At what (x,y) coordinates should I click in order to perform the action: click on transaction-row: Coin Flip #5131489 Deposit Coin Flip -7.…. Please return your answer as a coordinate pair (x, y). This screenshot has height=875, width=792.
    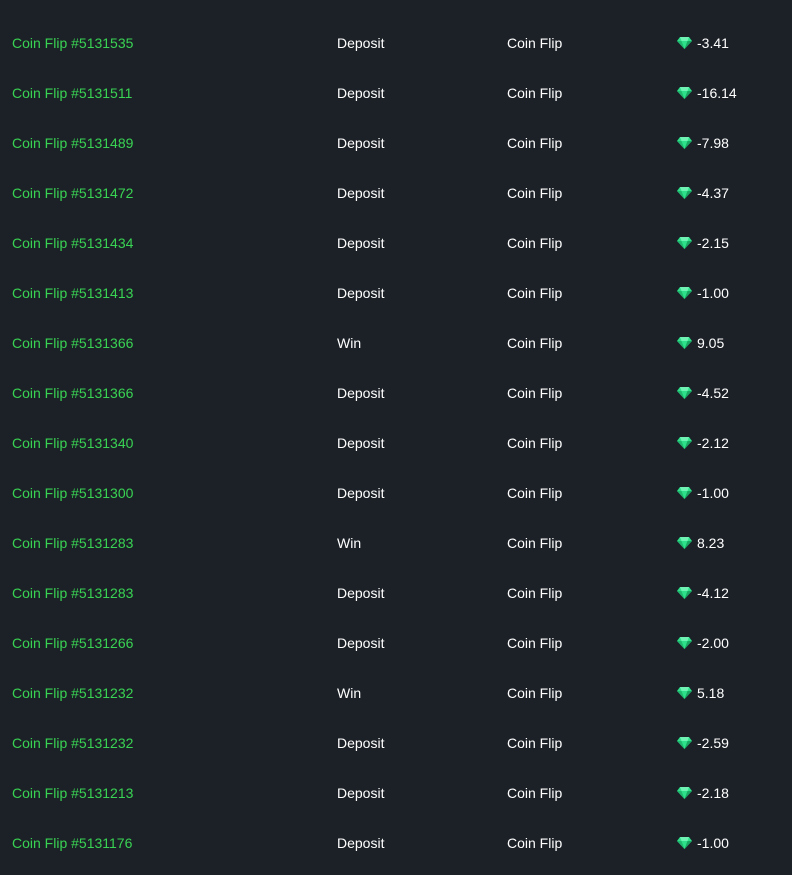
    Looking at the image, I should click on (396, 143).